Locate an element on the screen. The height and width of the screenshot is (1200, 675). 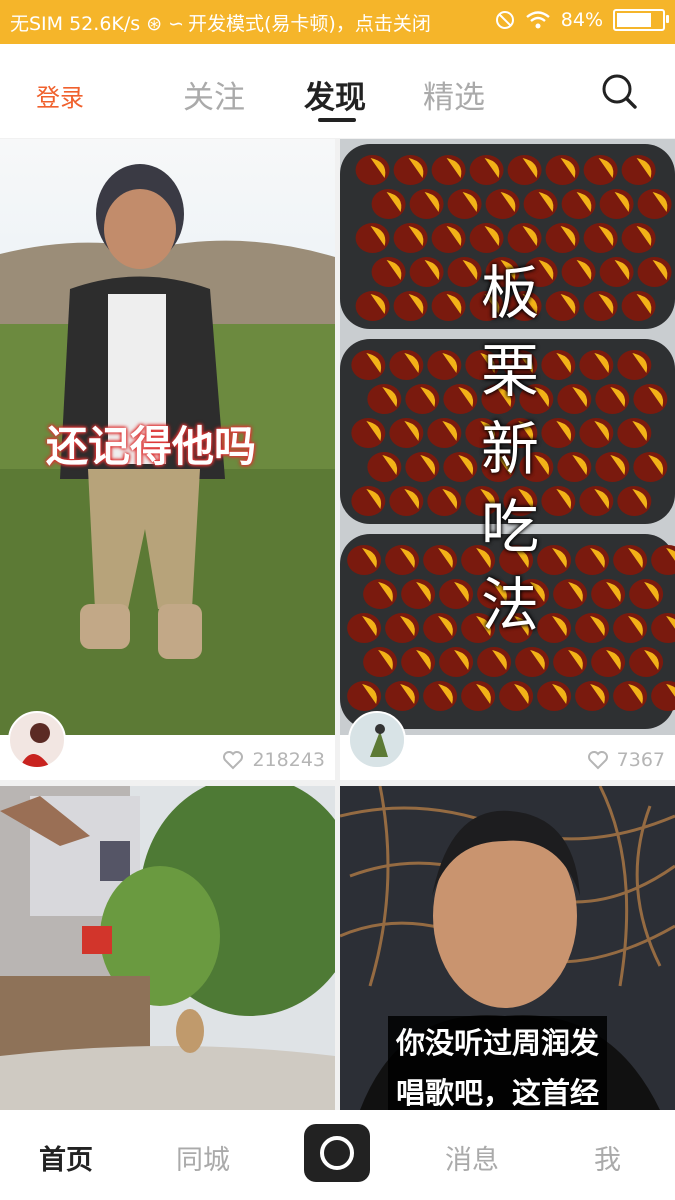
like-count: 218243 is located at coordinates (273, 760).